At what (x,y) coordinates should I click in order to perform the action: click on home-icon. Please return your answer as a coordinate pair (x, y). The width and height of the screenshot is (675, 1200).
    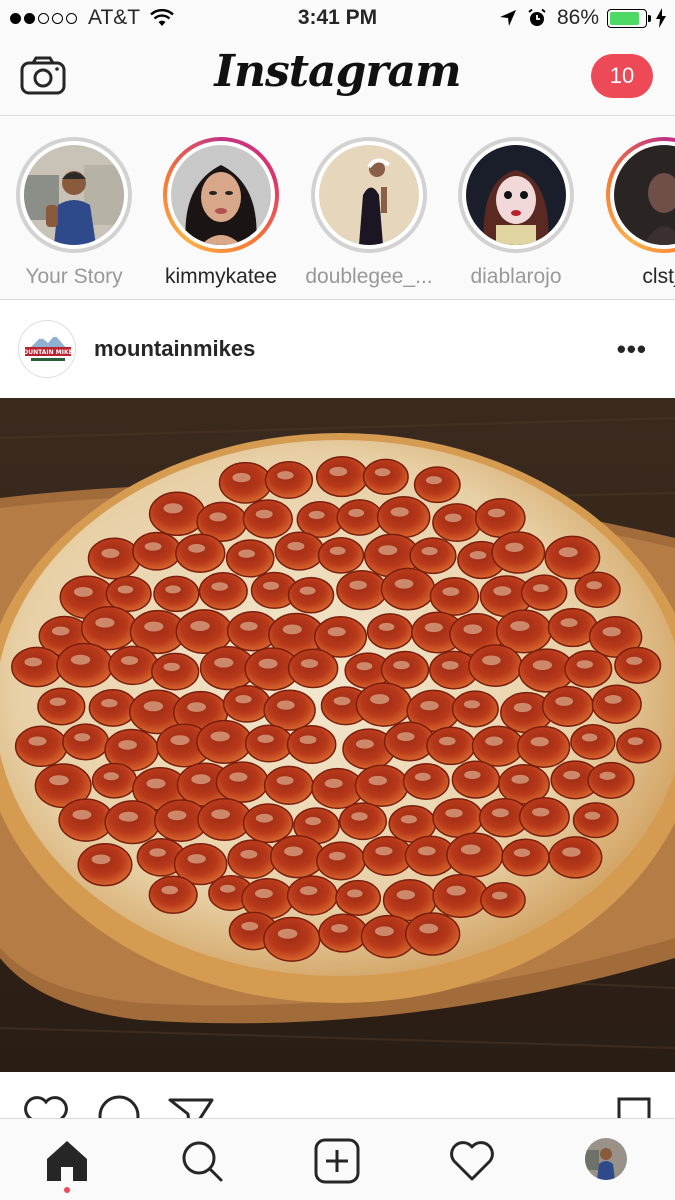
    Looking at the image, I should click on (67, 1161).